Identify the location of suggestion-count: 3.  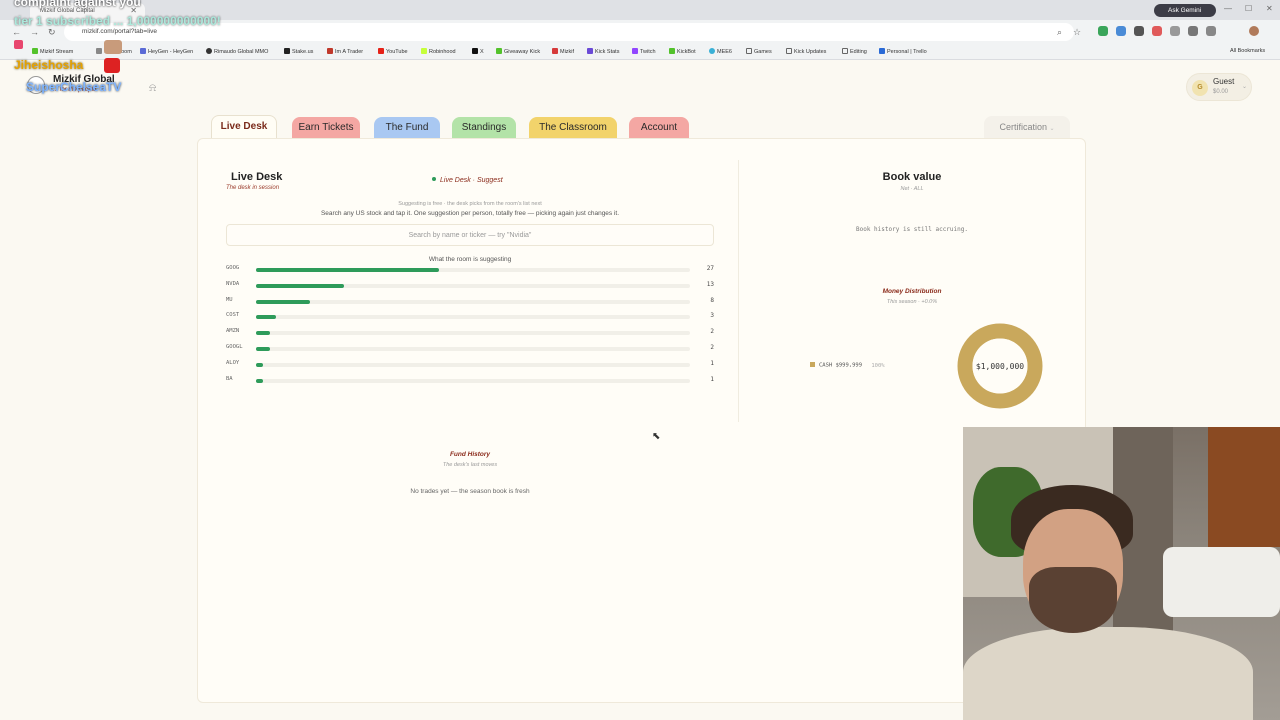
(712, 316).